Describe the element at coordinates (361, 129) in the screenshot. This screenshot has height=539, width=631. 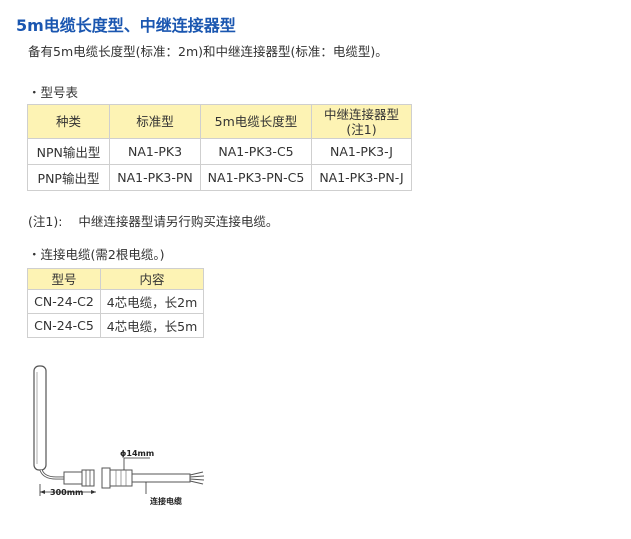
I see `header-relay-connector-note: (注1)` at that location.